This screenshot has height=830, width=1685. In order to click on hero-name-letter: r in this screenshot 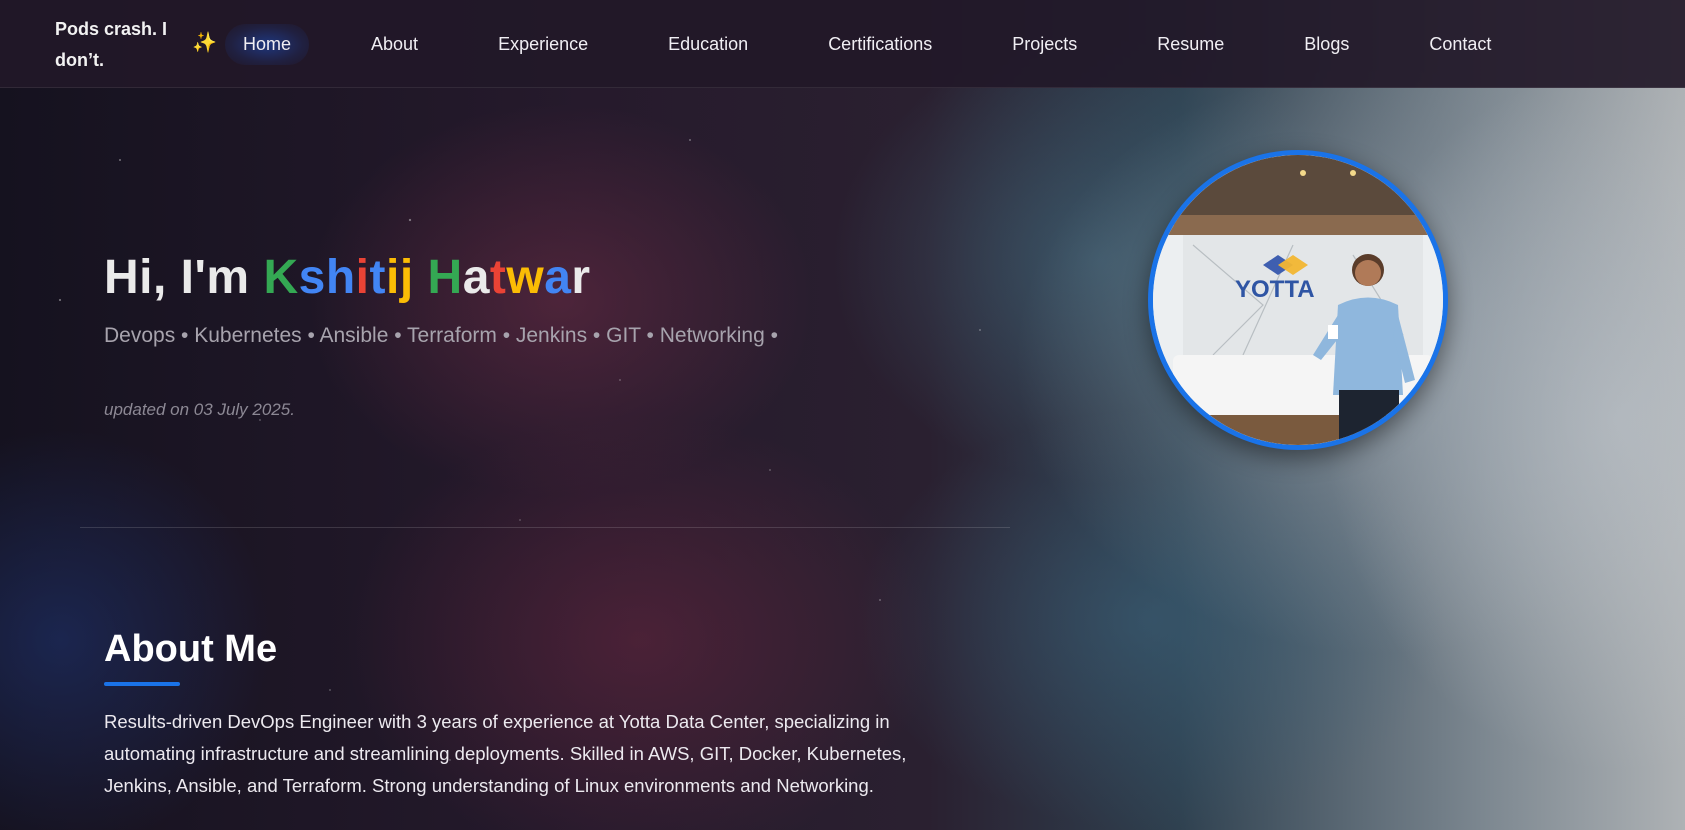, I will do `click(581, 277)`.